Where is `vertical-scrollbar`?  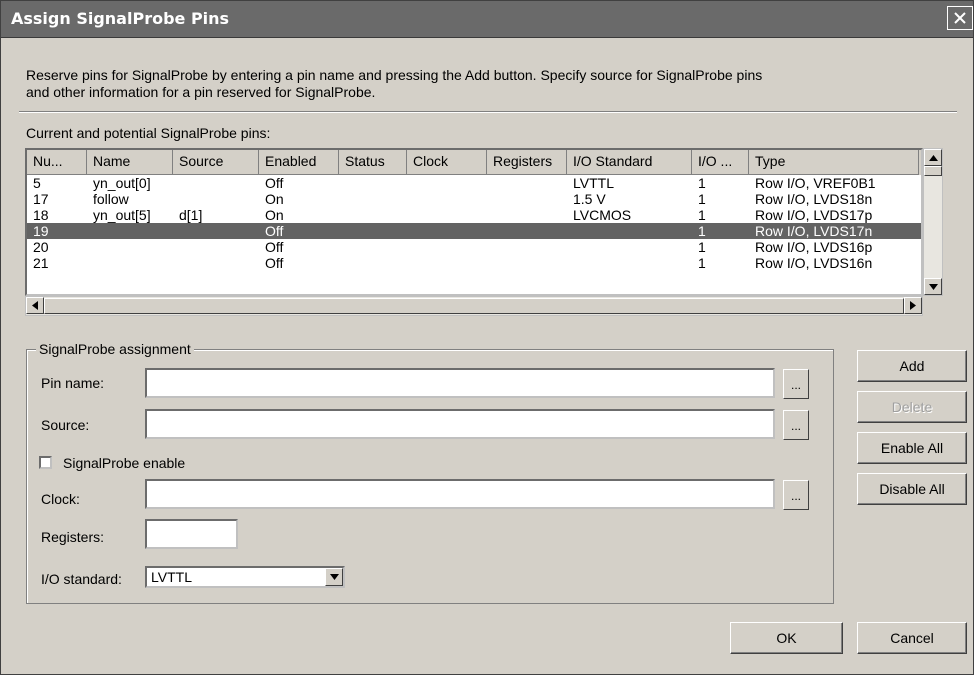 vertical-scrollbar is located at coordinates (933, 222).